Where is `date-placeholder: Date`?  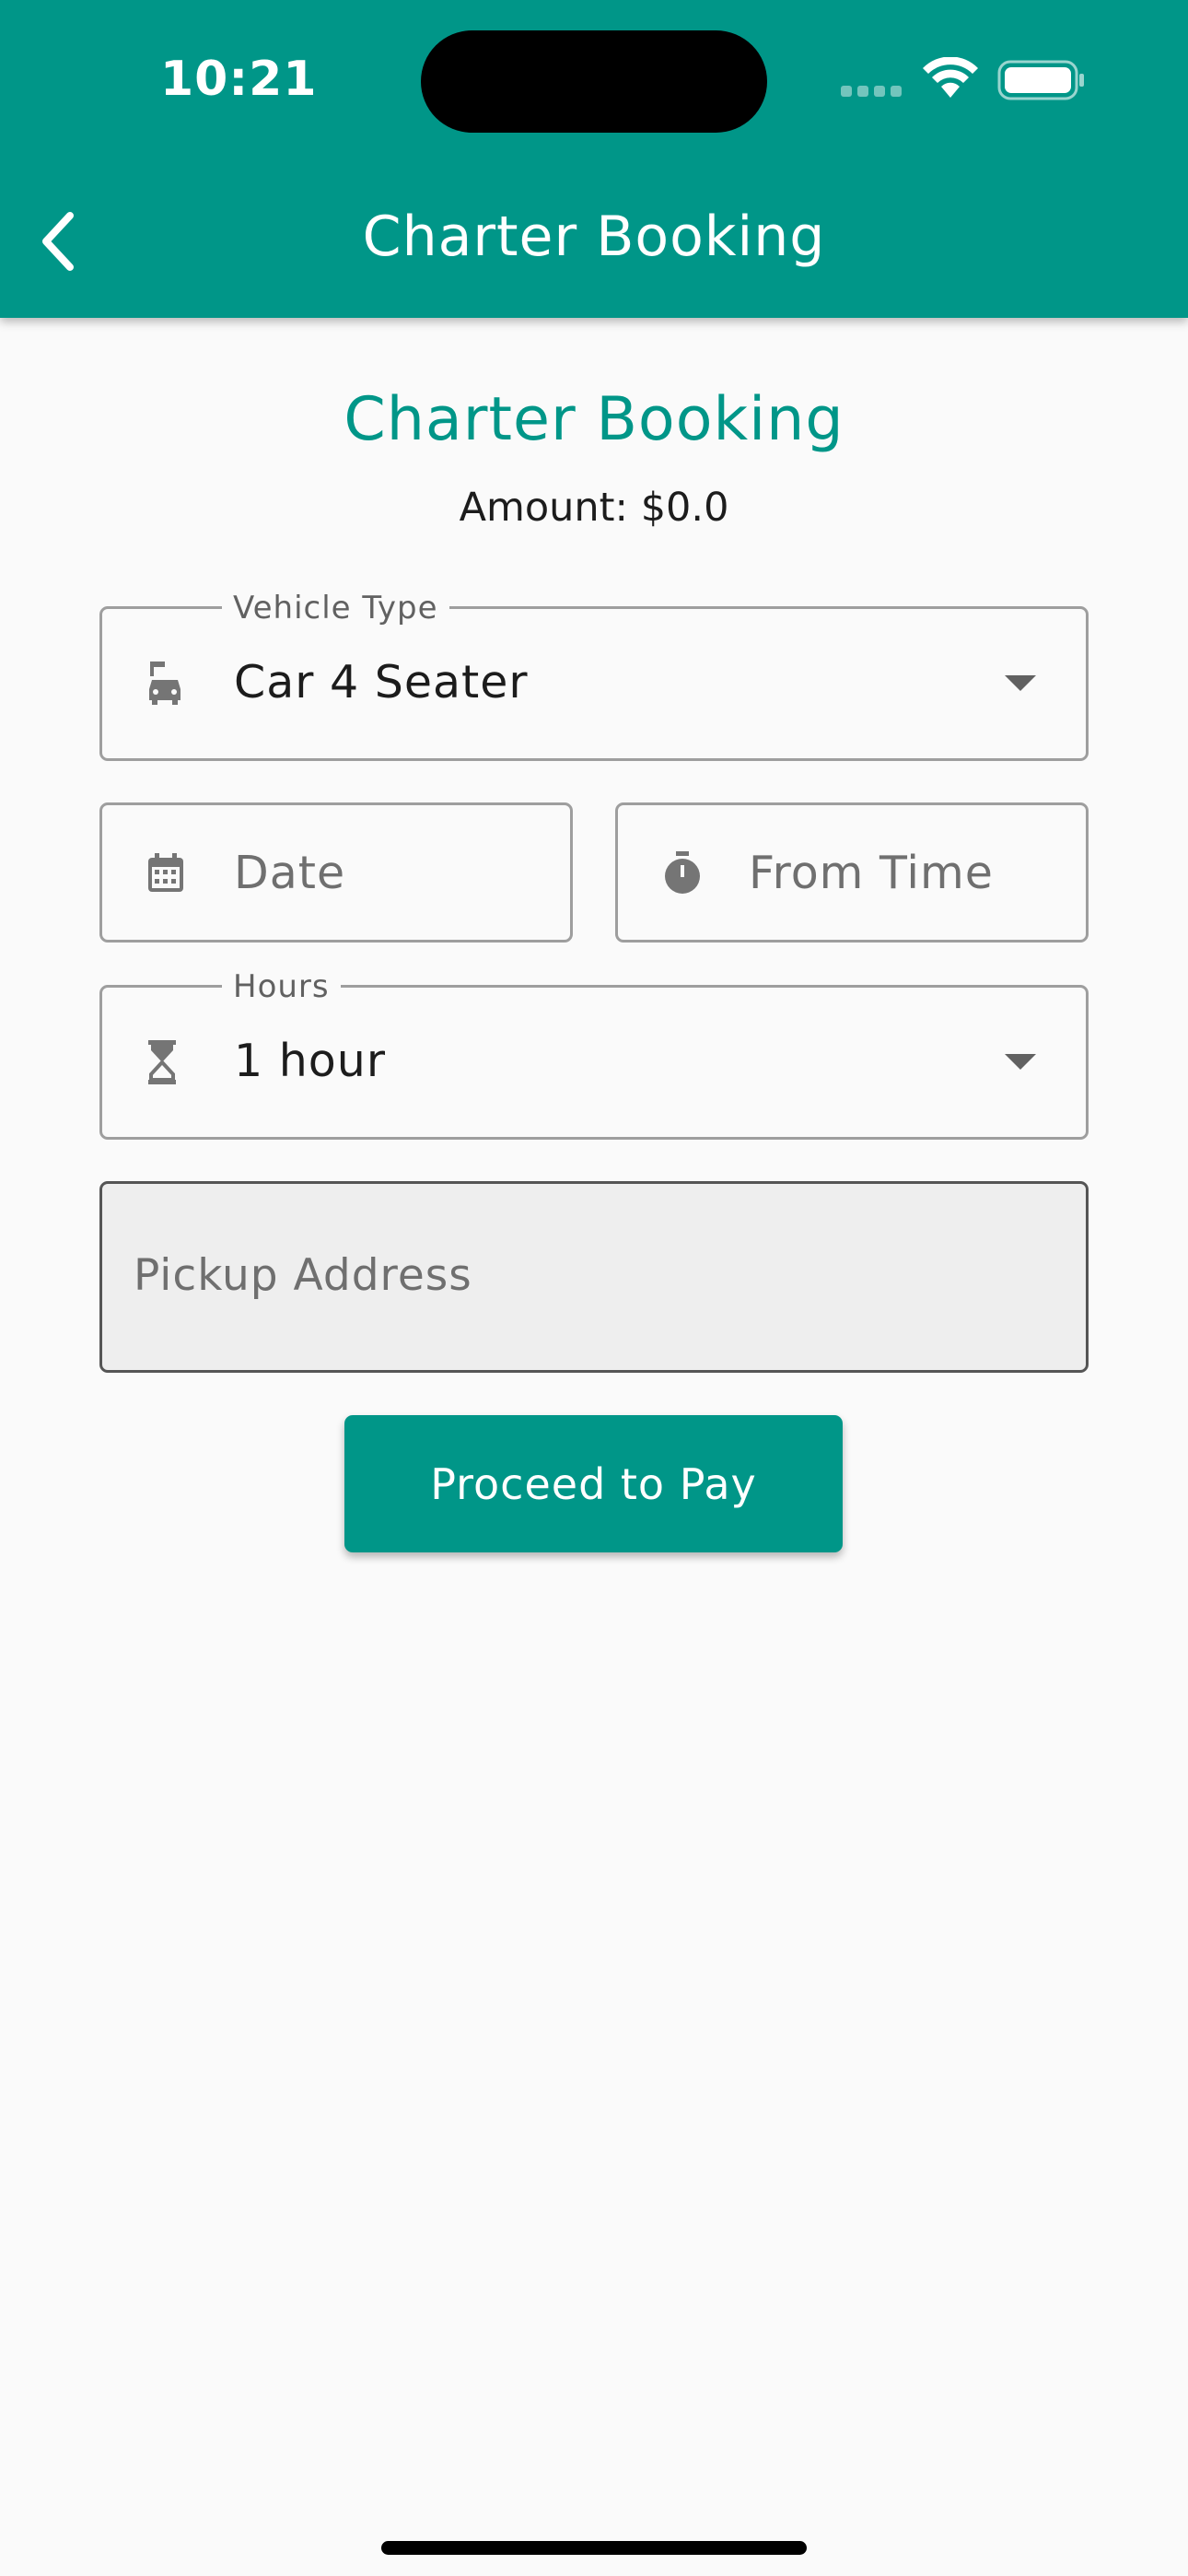
date-placeholder: Date is located at coordinates (290, 873).